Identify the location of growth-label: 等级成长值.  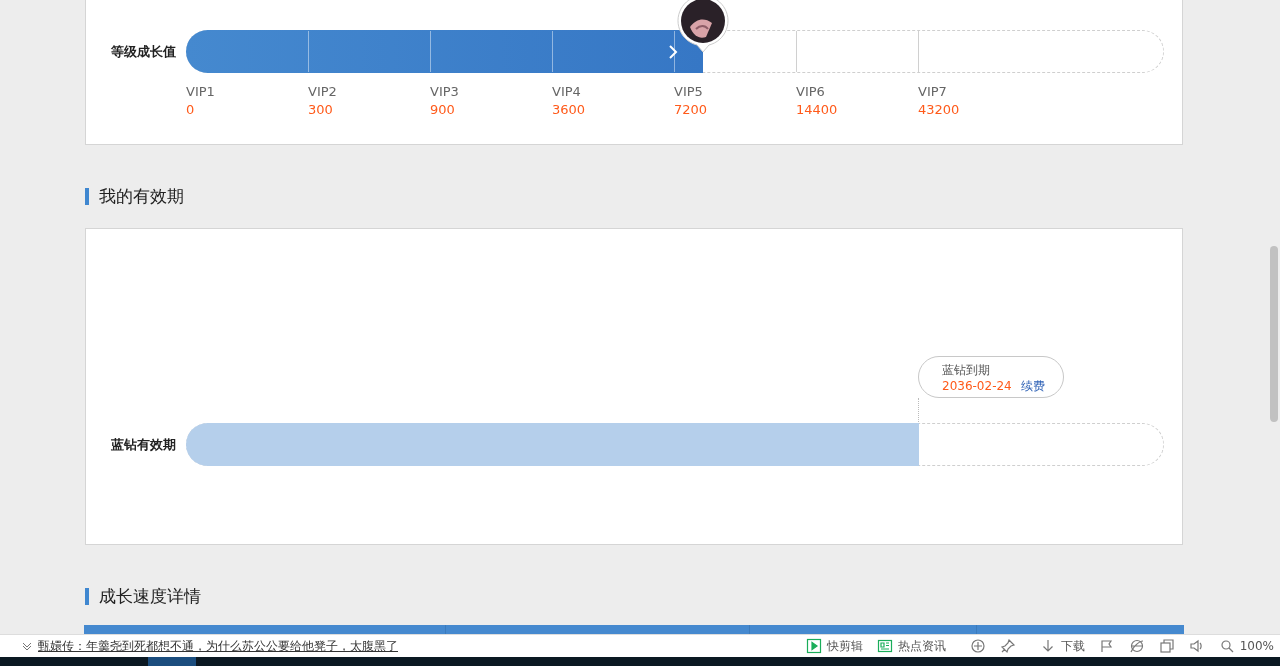
(143, 51).